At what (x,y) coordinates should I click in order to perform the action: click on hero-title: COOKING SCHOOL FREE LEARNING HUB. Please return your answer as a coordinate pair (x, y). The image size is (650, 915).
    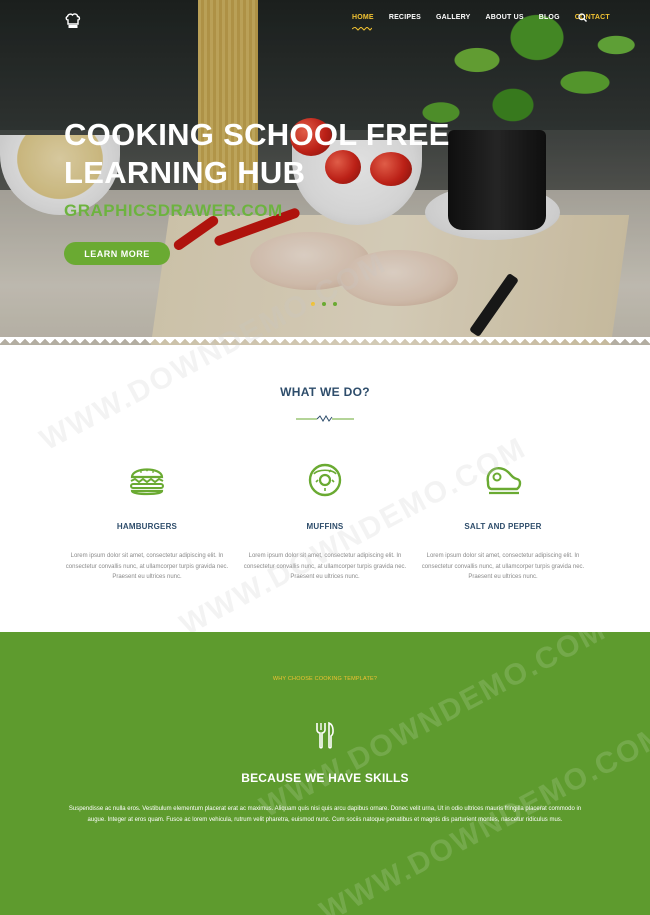
    Looking at the image, I should click on (257, 153).